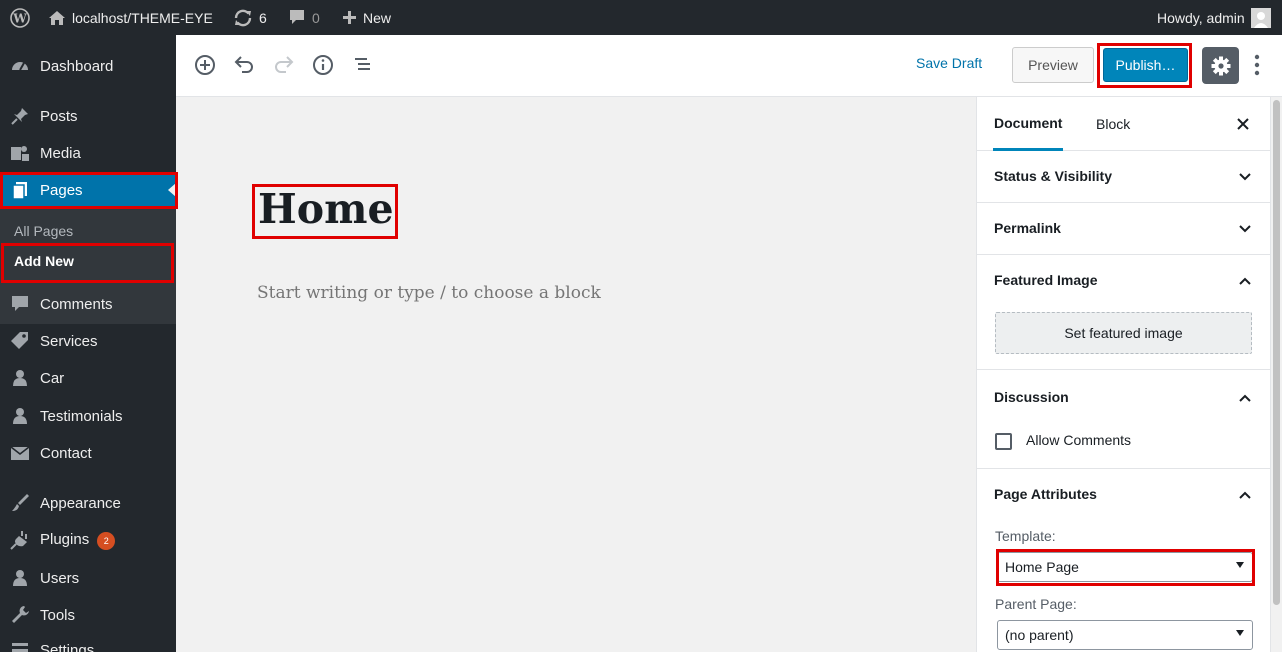 The image size is (1282, 652). What do you see at coordinates (20, 153) in the screenshot?
I see `media-icon` at bounding box center [20, 153].